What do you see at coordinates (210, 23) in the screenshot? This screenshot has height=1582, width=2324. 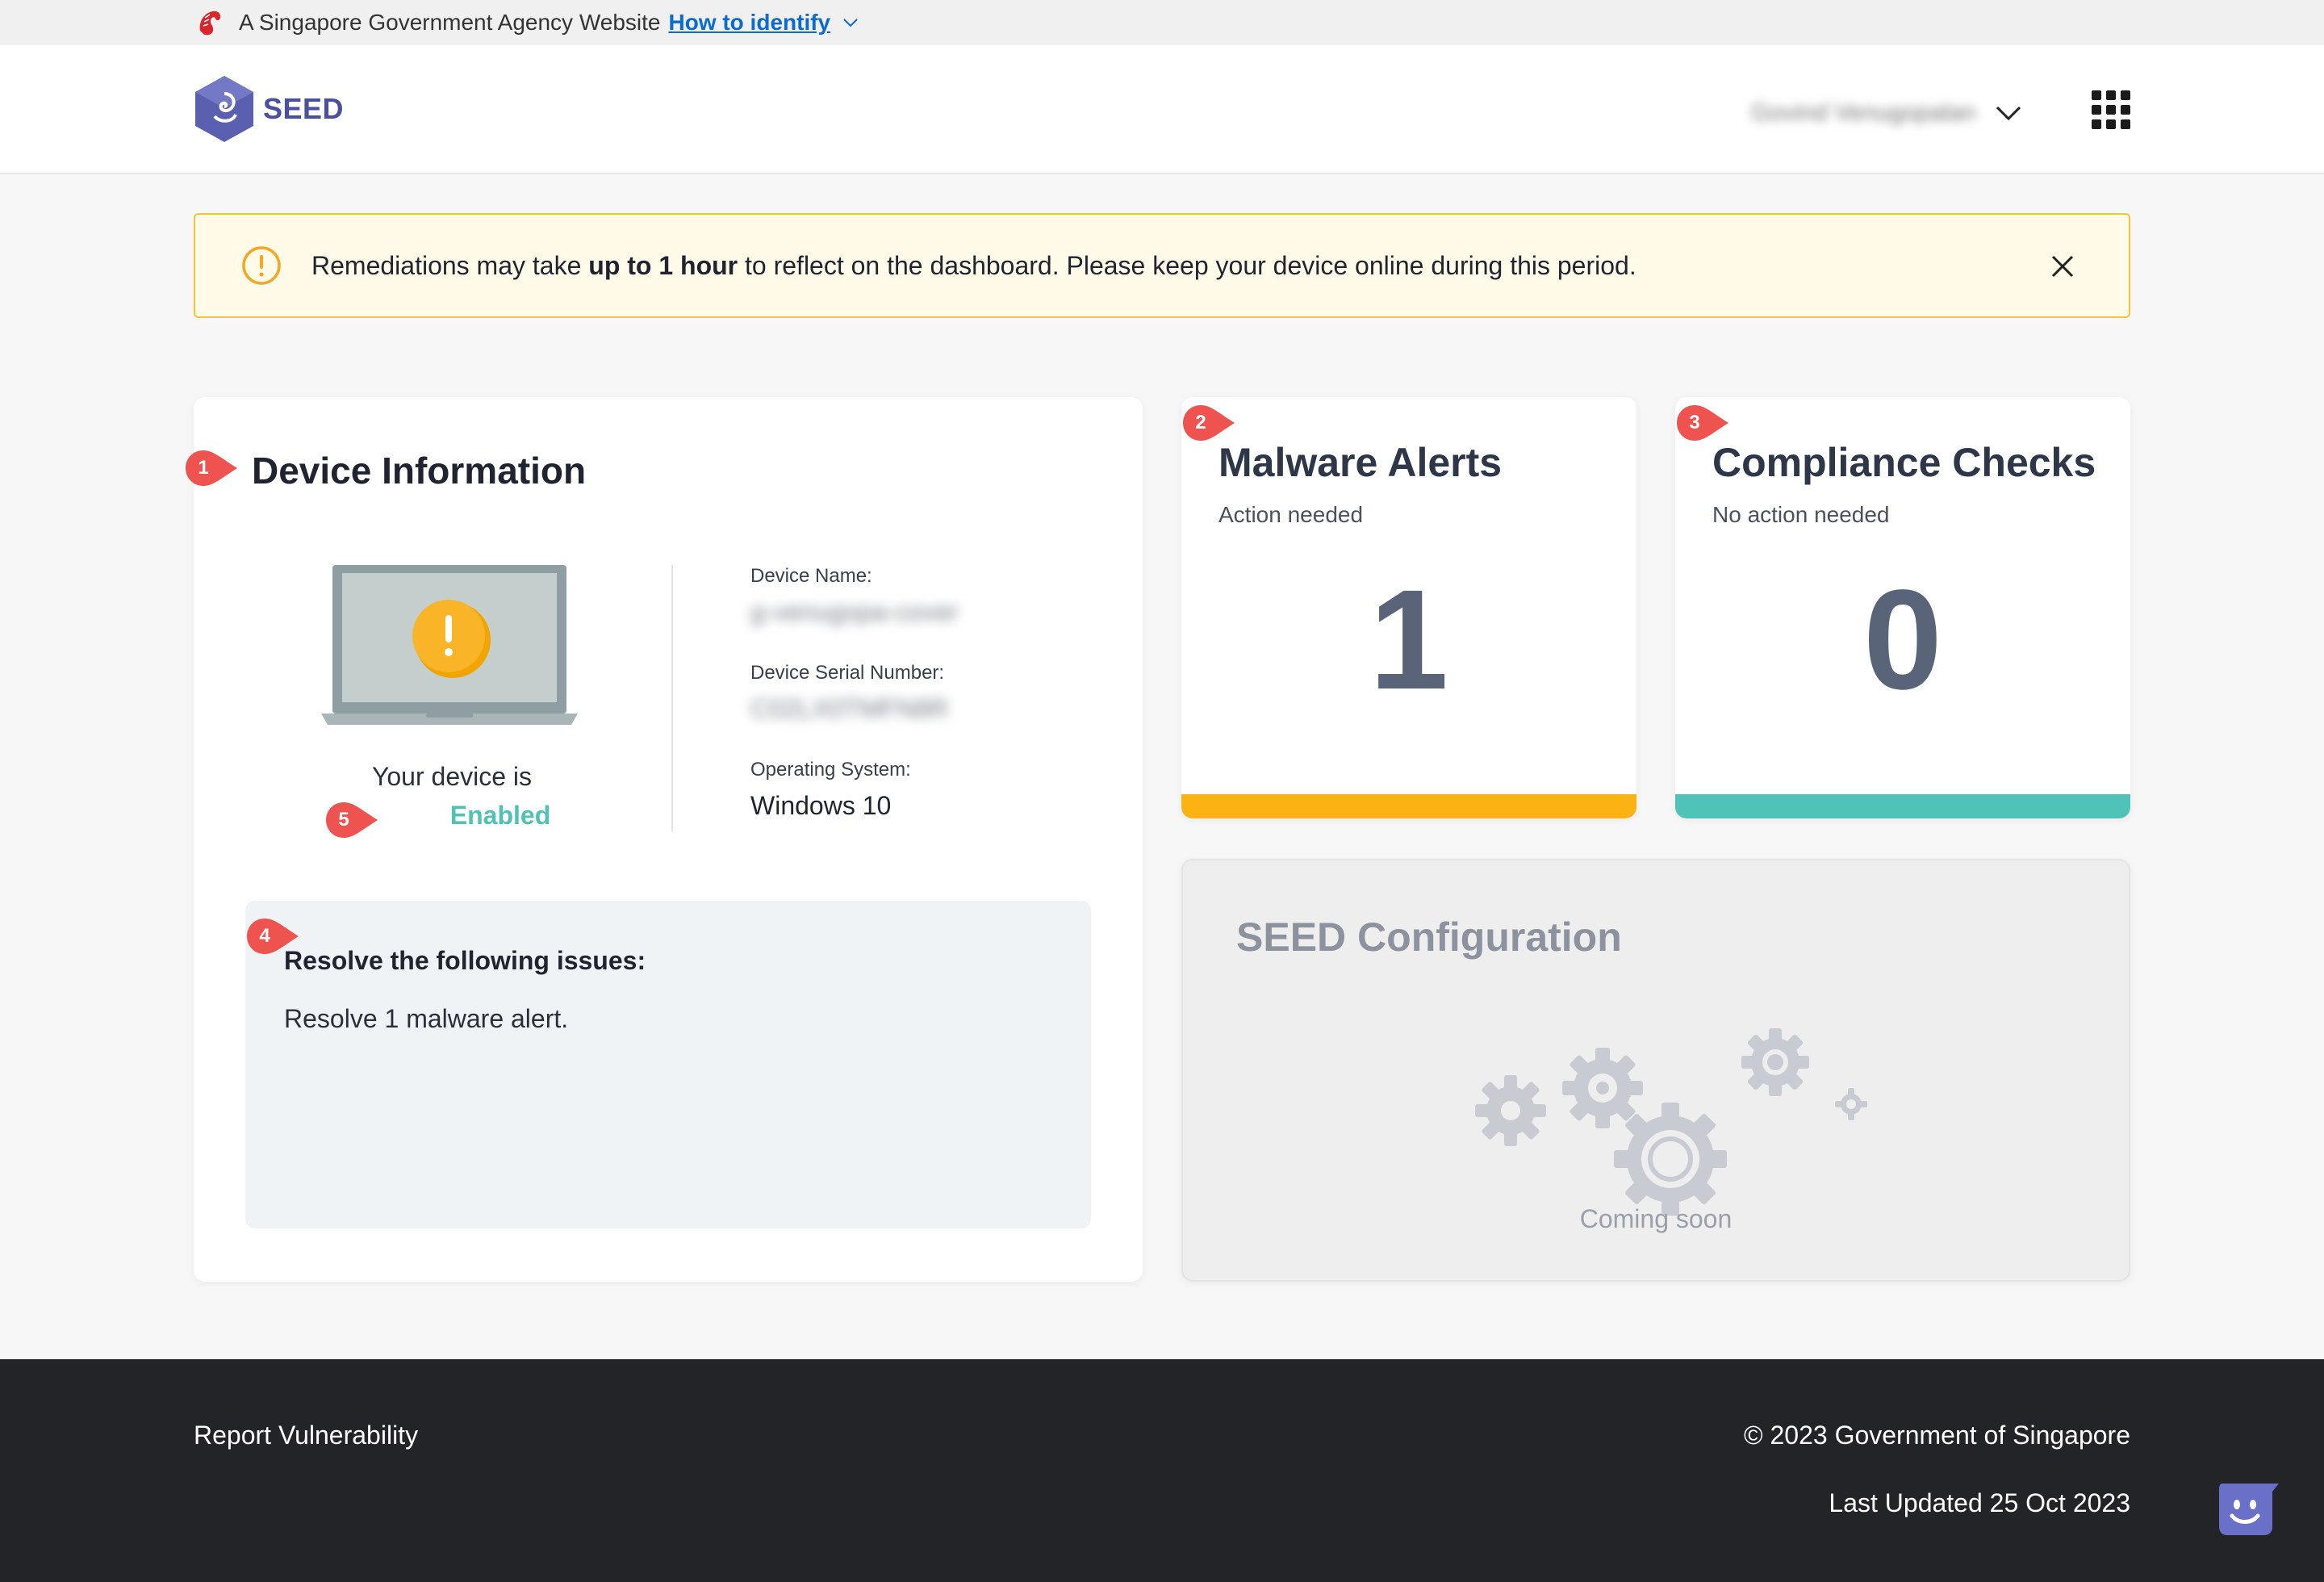 I see `lion-head-icon` at bounding box center [210, 23].